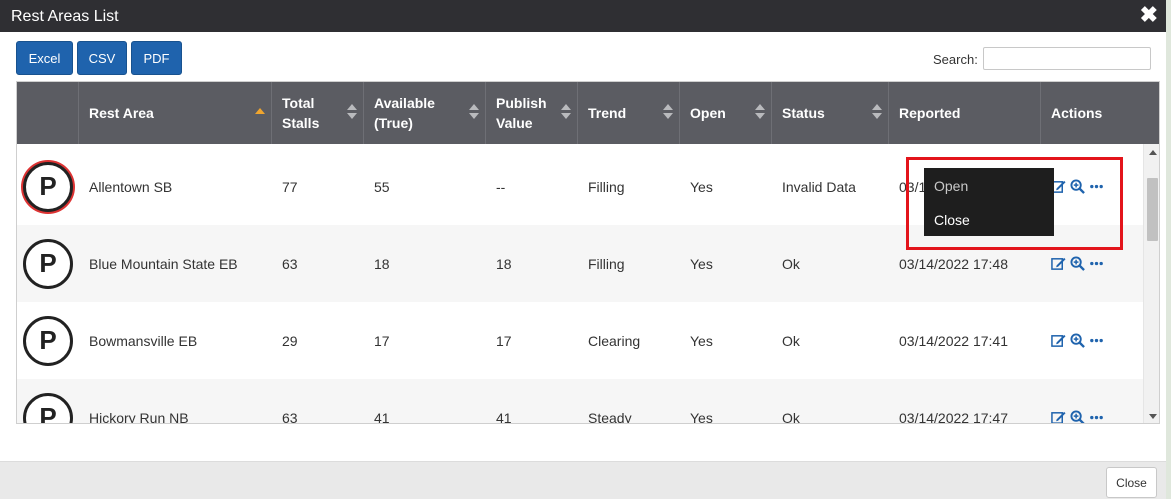 This screenshot has height=499, width=1171. What do you see at coordinates (425, 263) in the screenshot?
I see `available-stalls: 18` at bounding box center [425, 263].